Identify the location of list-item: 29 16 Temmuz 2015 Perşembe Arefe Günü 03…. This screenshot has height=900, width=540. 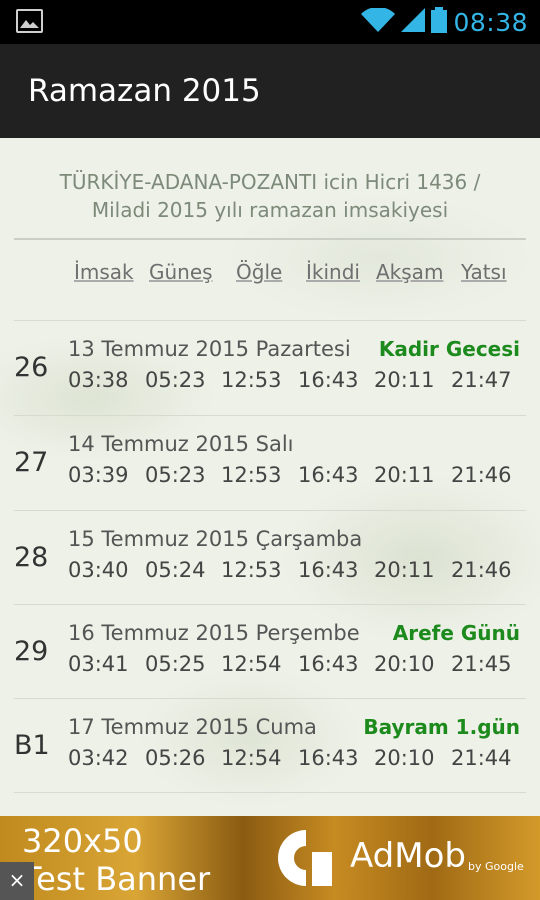
(270, 651).